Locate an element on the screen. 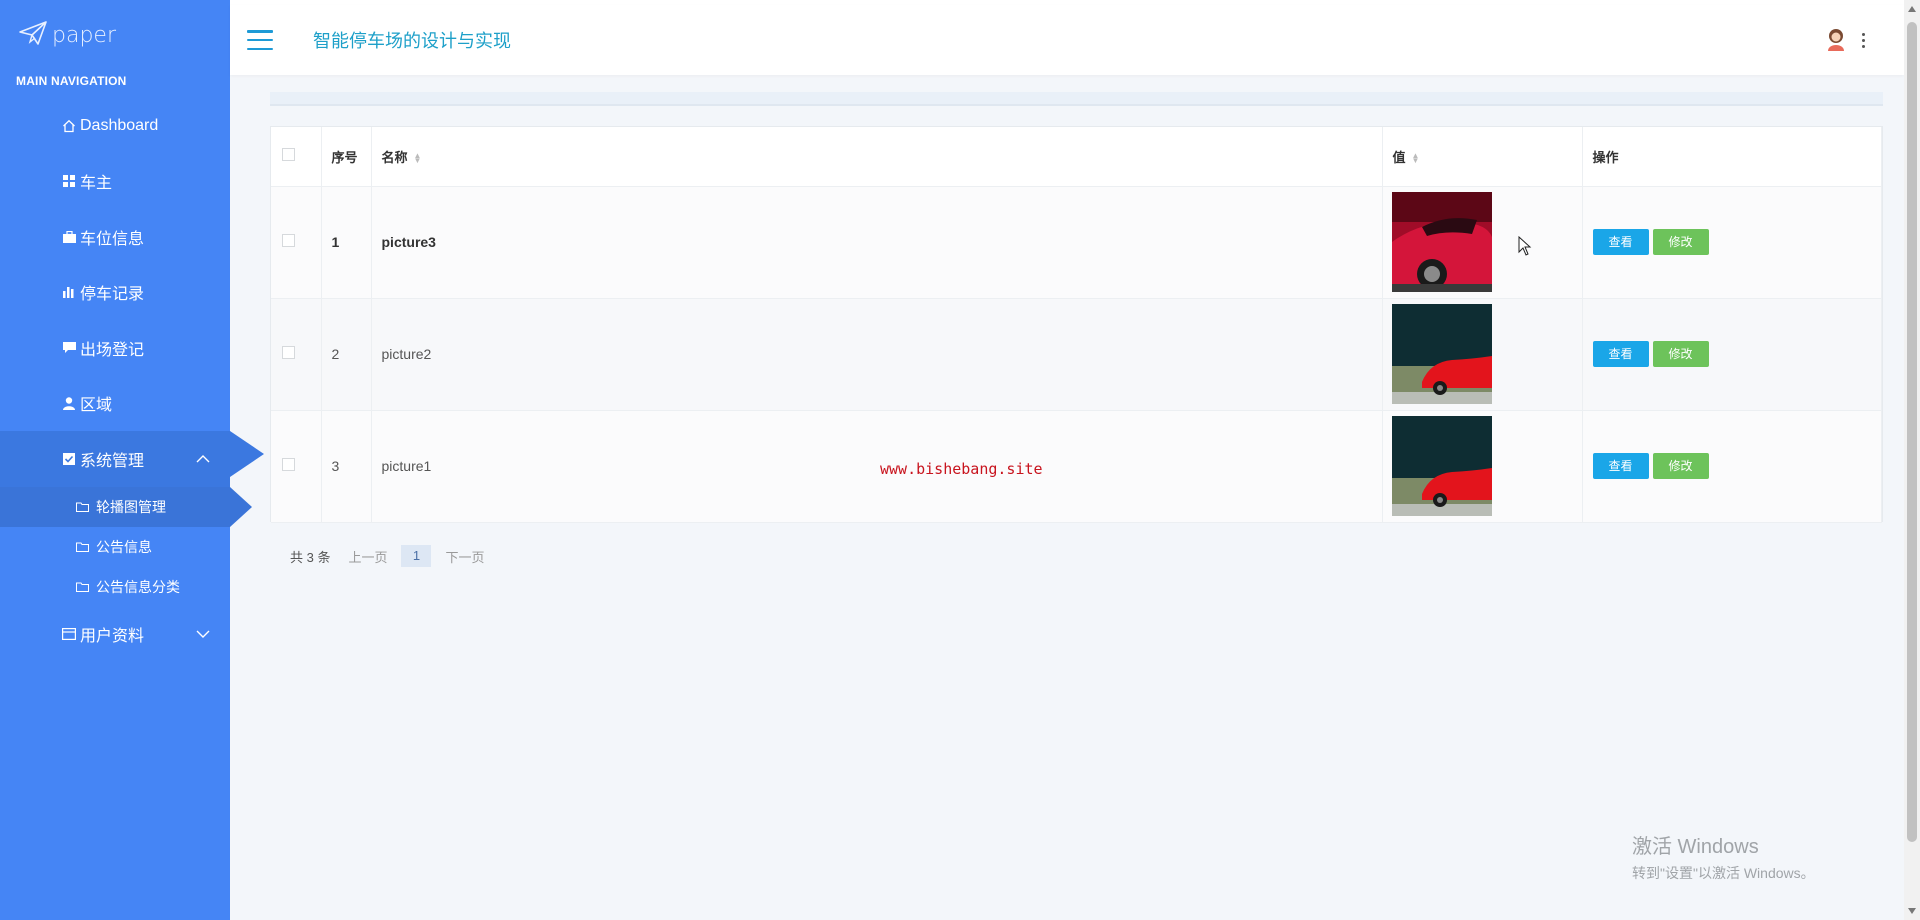 The width and height of the screenshot is (1920, 920). row-index: 1 is located at coordinates (346, 242).